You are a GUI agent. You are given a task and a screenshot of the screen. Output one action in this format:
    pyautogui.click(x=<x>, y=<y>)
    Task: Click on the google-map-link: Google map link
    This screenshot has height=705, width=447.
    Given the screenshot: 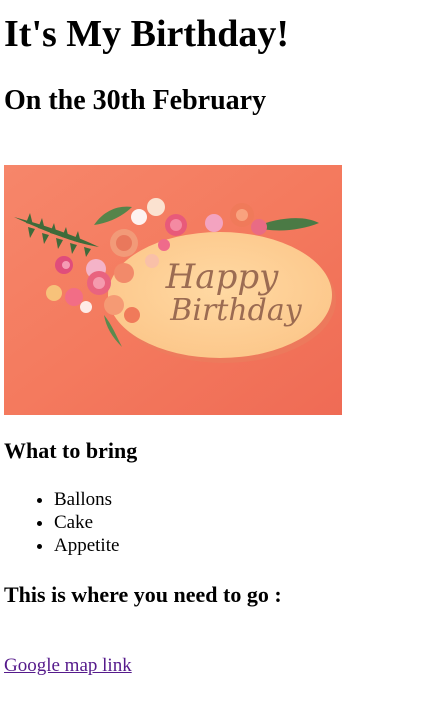 What is the action you would take?
    pyautogui.click(x=68, y=665)
    